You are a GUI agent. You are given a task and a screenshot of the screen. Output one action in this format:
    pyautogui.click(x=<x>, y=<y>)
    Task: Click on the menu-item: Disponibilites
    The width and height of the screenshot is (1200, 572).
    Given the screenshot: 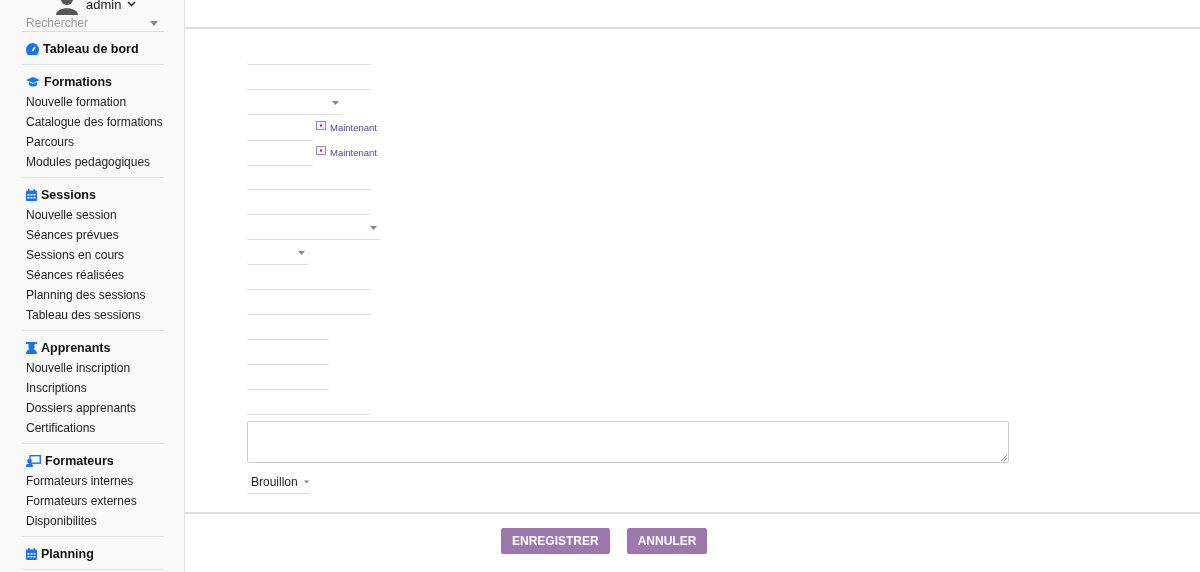 What is the action you would take?
    pyautogui.click(x=95, y=521)
    